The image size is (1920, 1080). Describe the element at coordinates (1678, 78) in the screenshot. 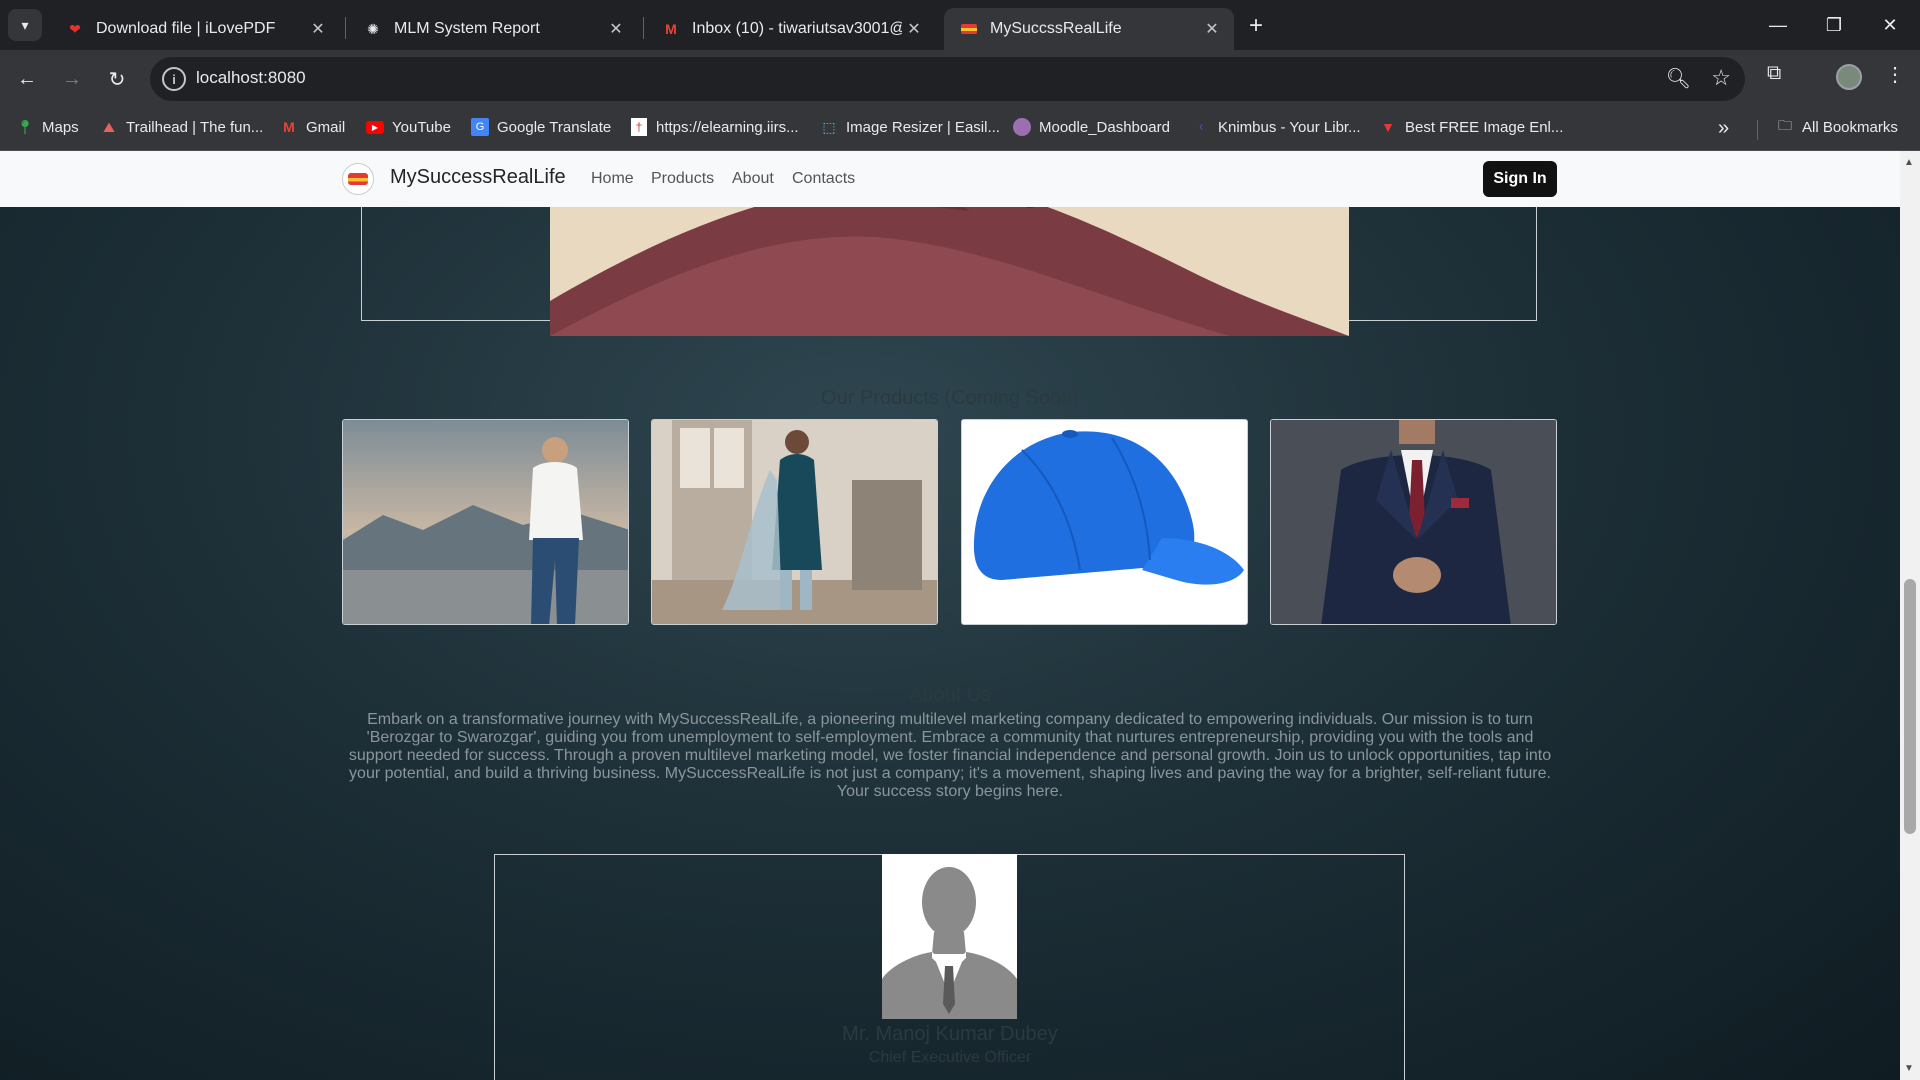

I see `zoom-icon: 🔍︎` at that location.